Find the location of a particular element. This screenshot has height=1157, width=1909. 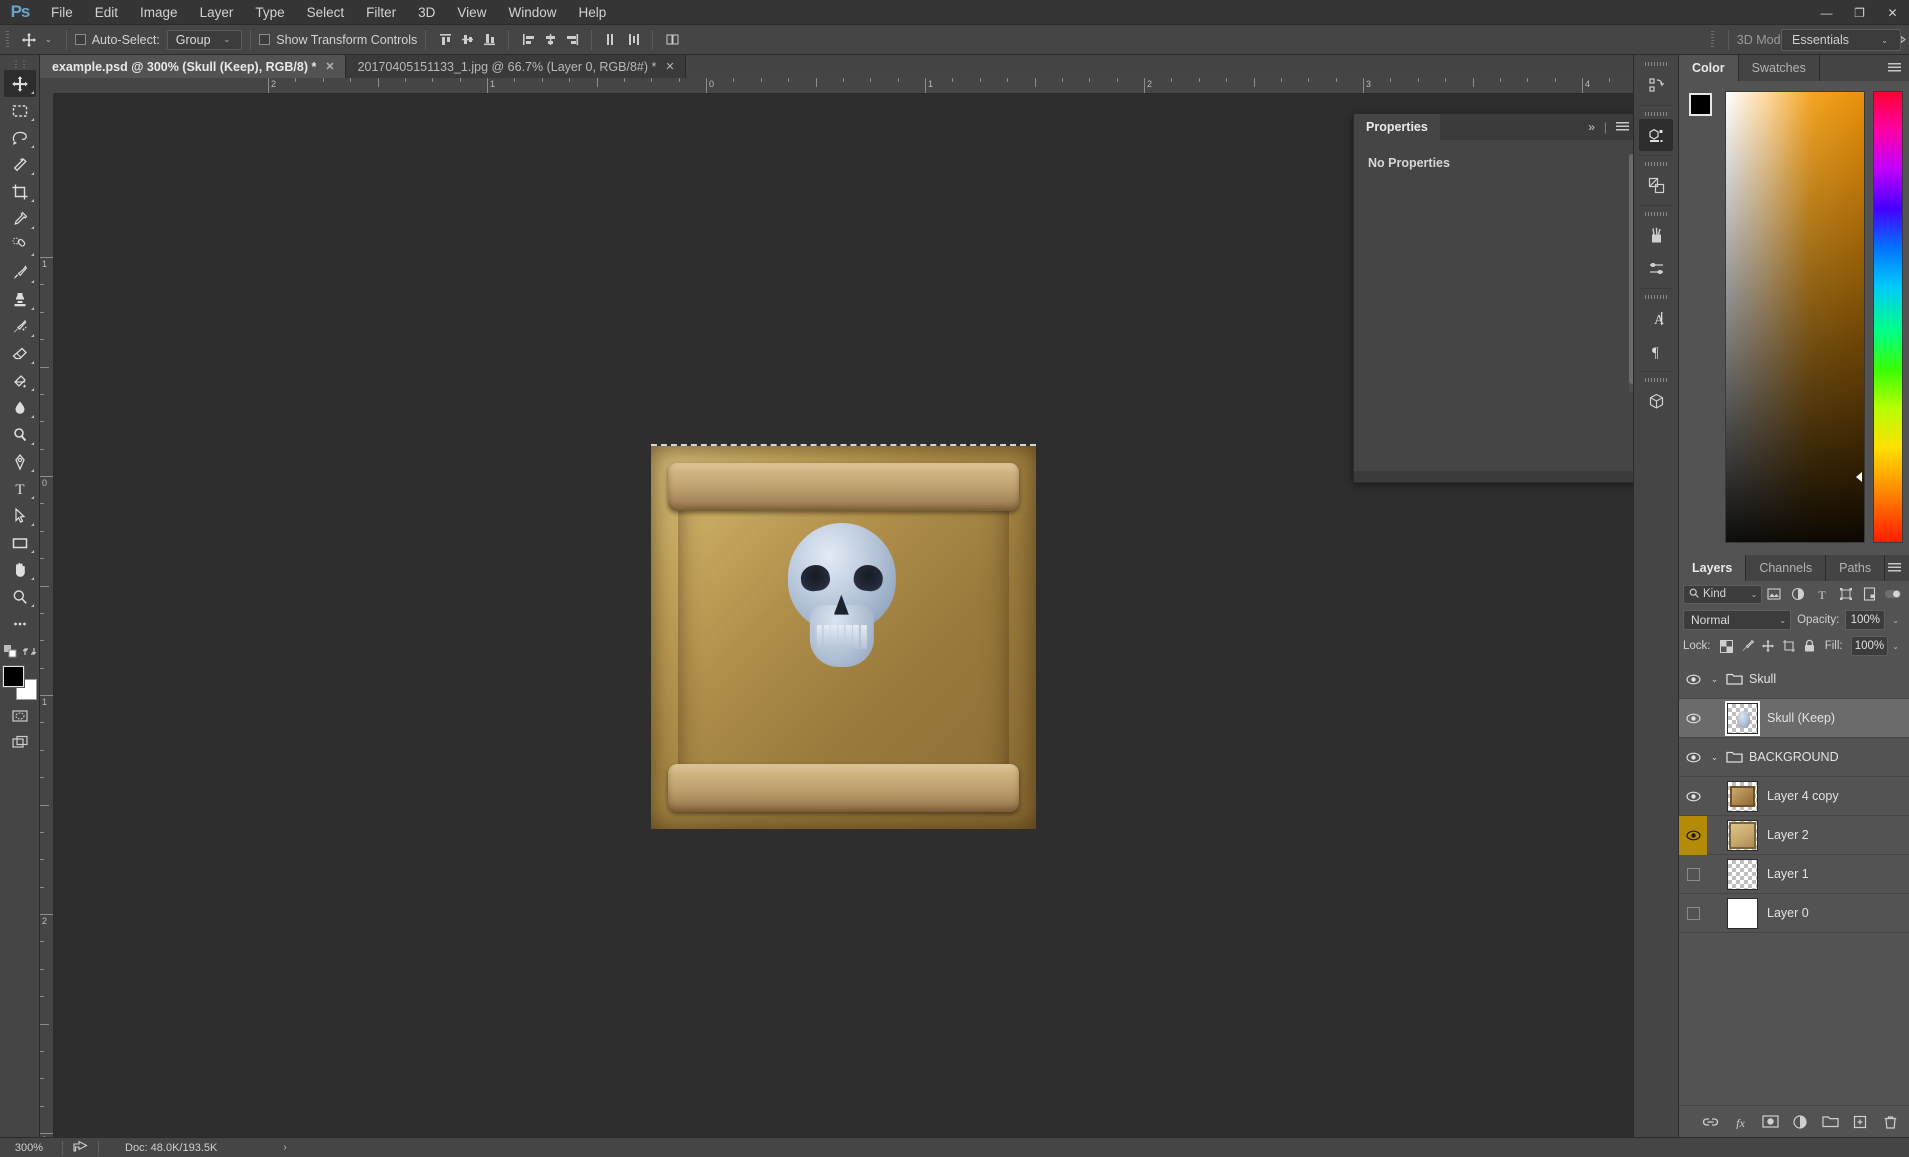

history-panel-icon is located at coordinates (1656, 85).